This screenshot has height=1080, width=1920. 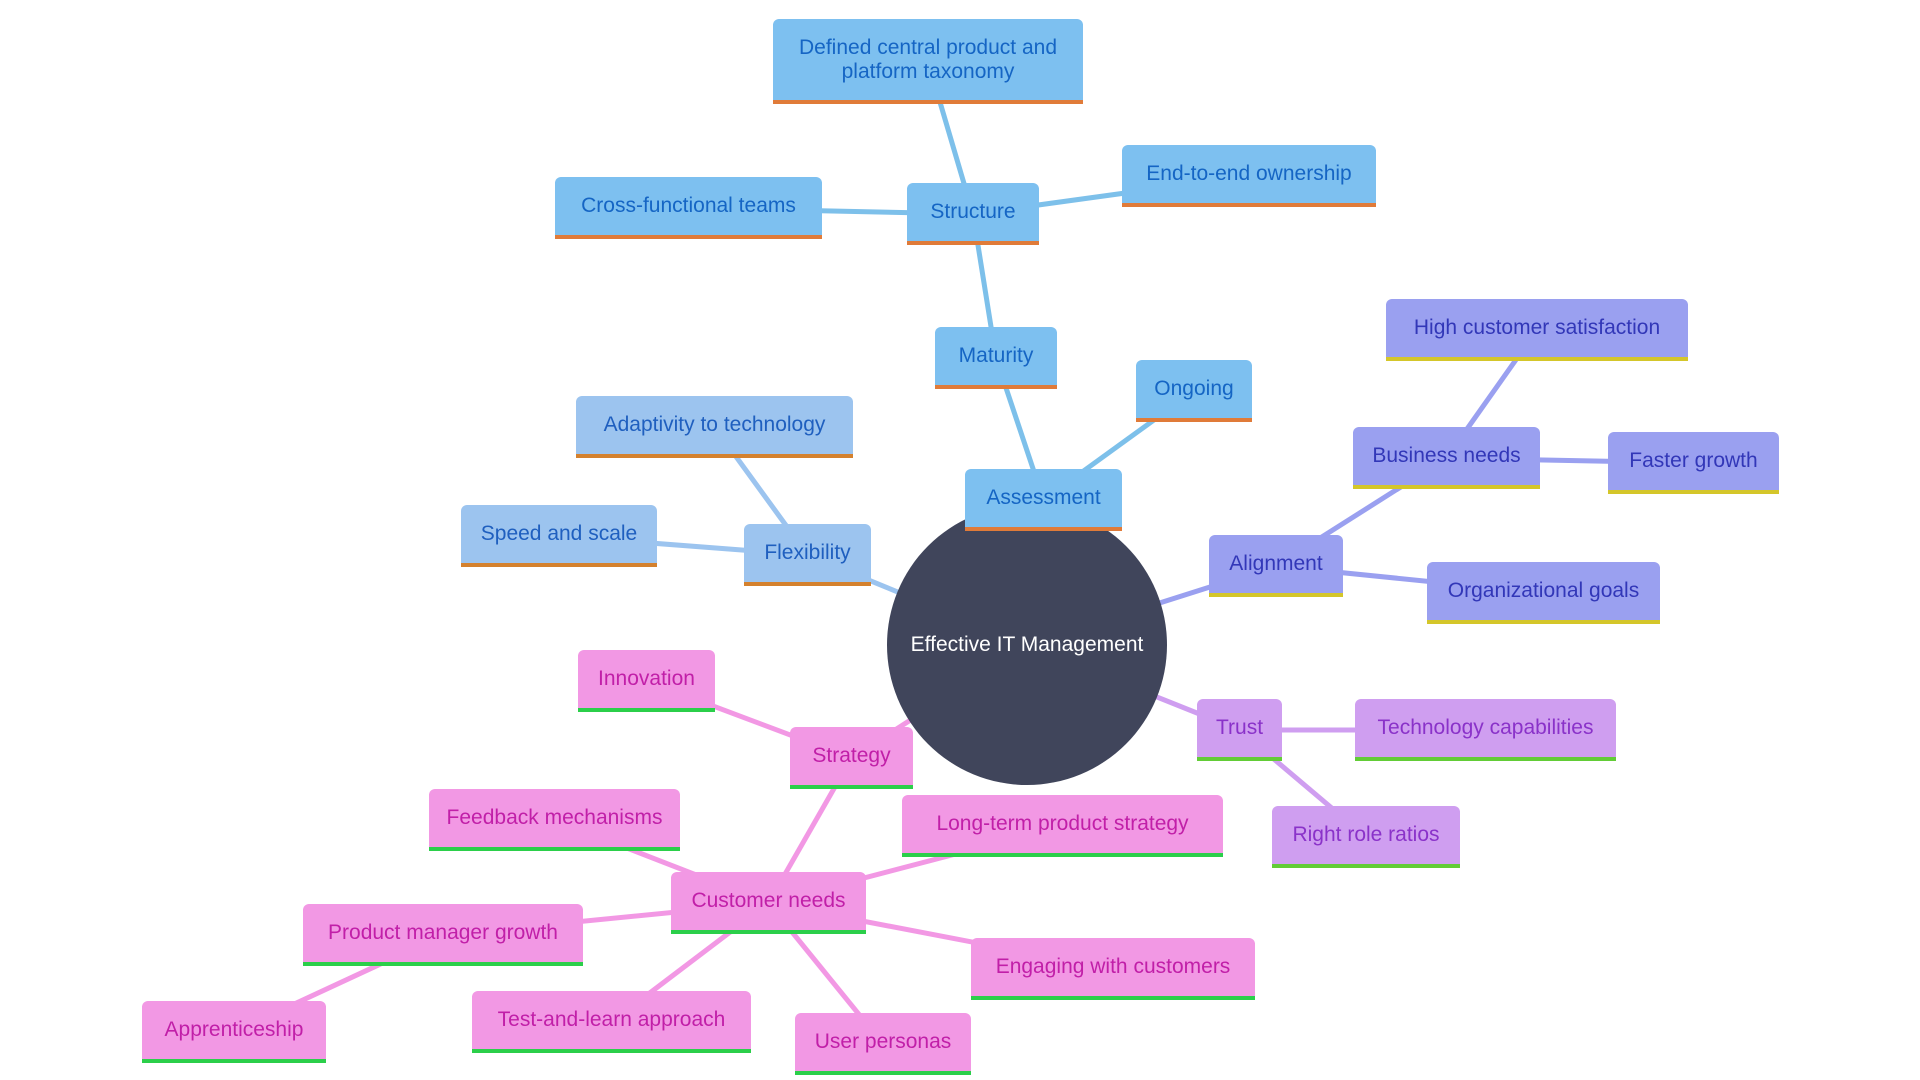 I want to click on node-label: Engaging with customers, so click(x=1113, y=966).